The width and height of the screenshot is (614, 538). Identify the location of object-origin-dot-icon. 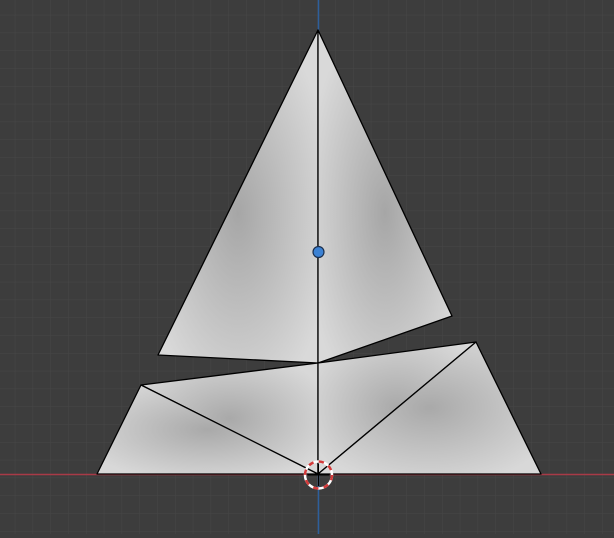
(318, 252).